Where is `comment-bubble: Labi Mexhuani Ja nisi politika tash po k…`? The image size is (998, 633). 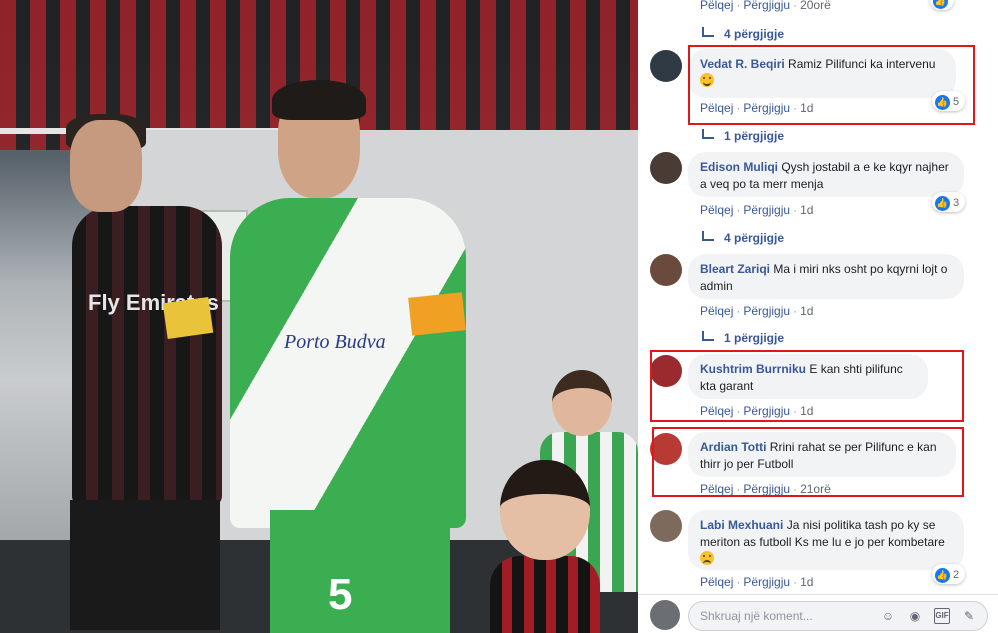 comment-bubble: Labi Mexhuani Ja nisi politika tash po k… is located at coordinates (826, 540).